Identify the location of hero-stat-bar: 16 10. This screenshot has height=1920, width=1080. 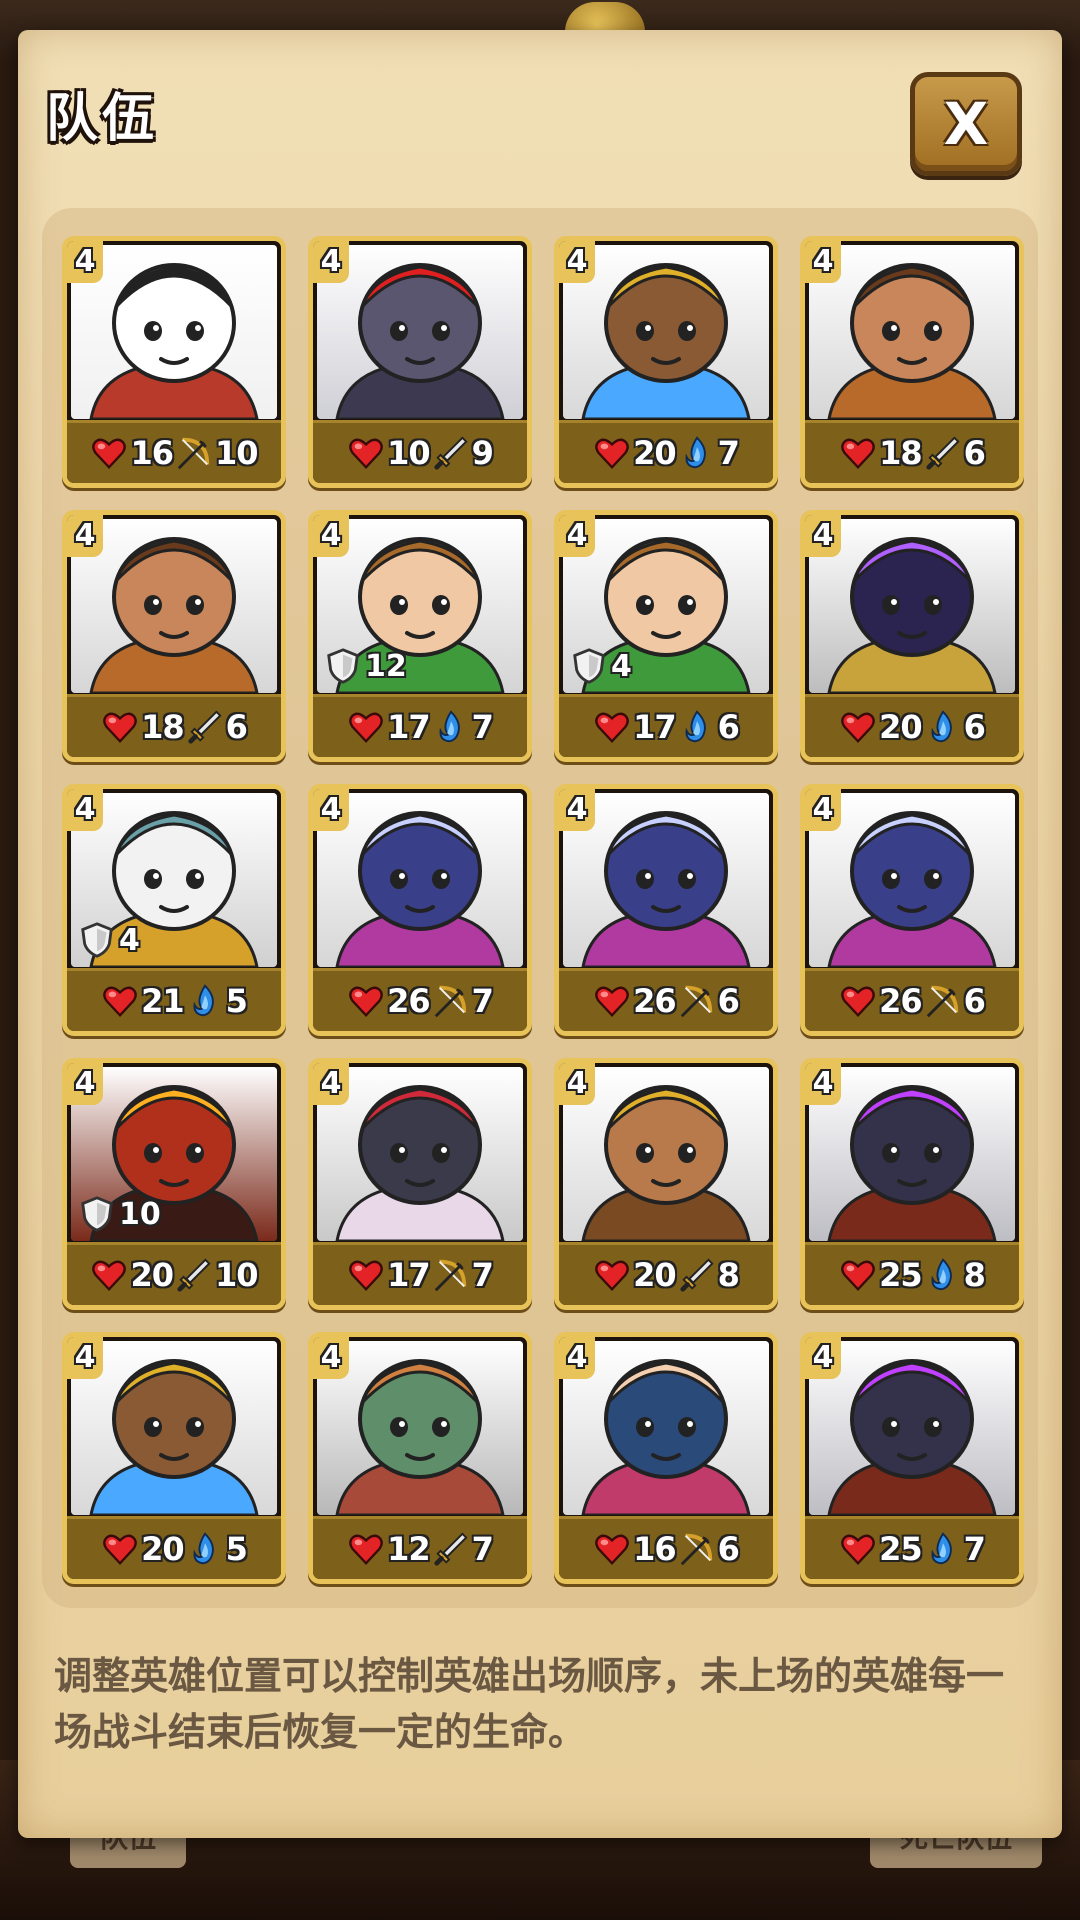
(174, 451).